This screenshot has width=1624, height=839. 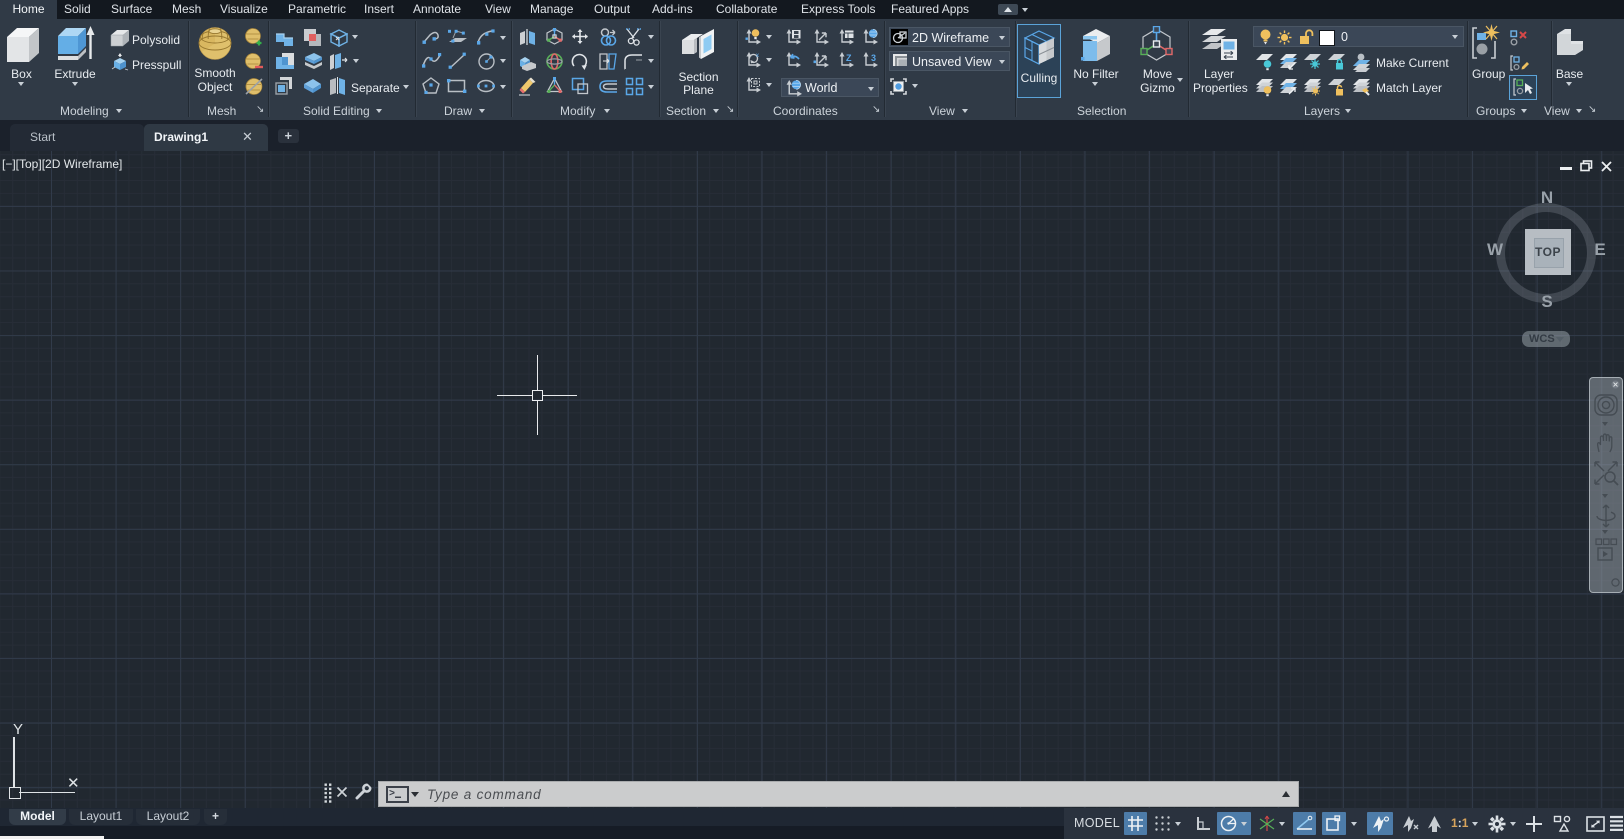 What do you see at coordinates (873, 58) in the screenshot?
I see `svg-text: 3` at bounding box center [873, 58].